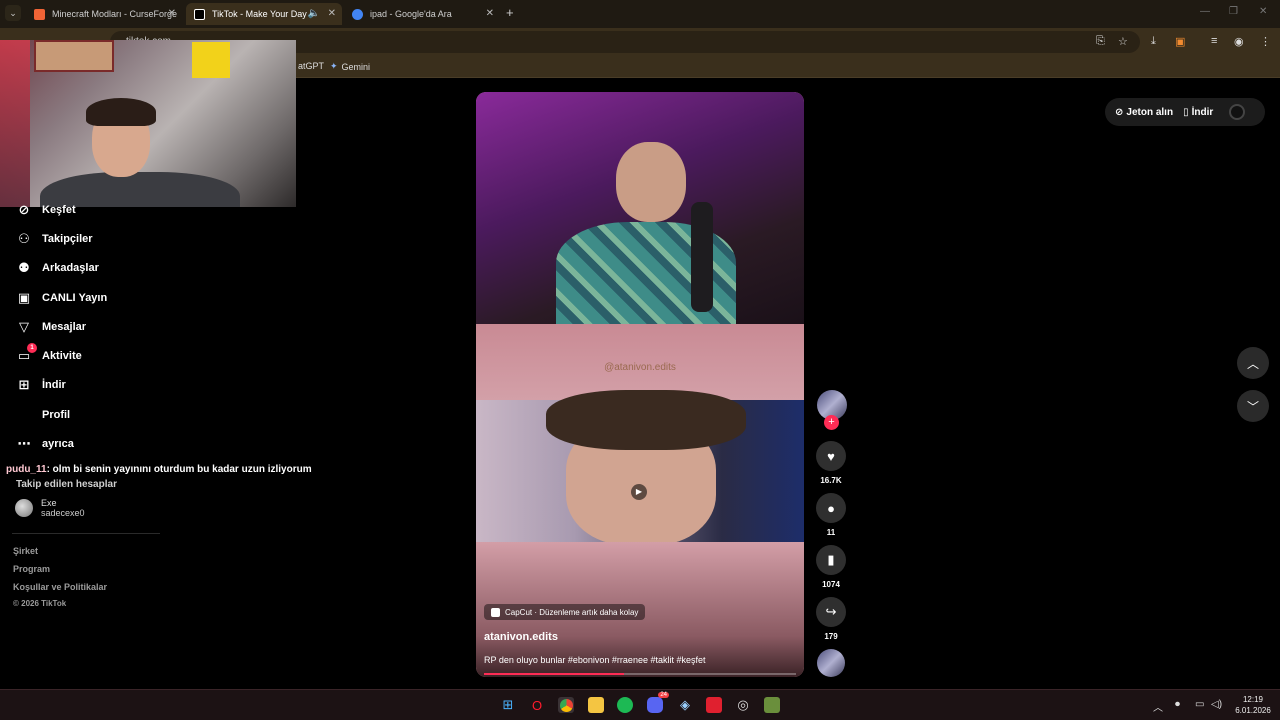 Image resolution: width=1280 pixels, height=720 pixels. Describe the element at coordinates (510, 12) in the screenshot. I see `new-tab-icon: +` at that location.